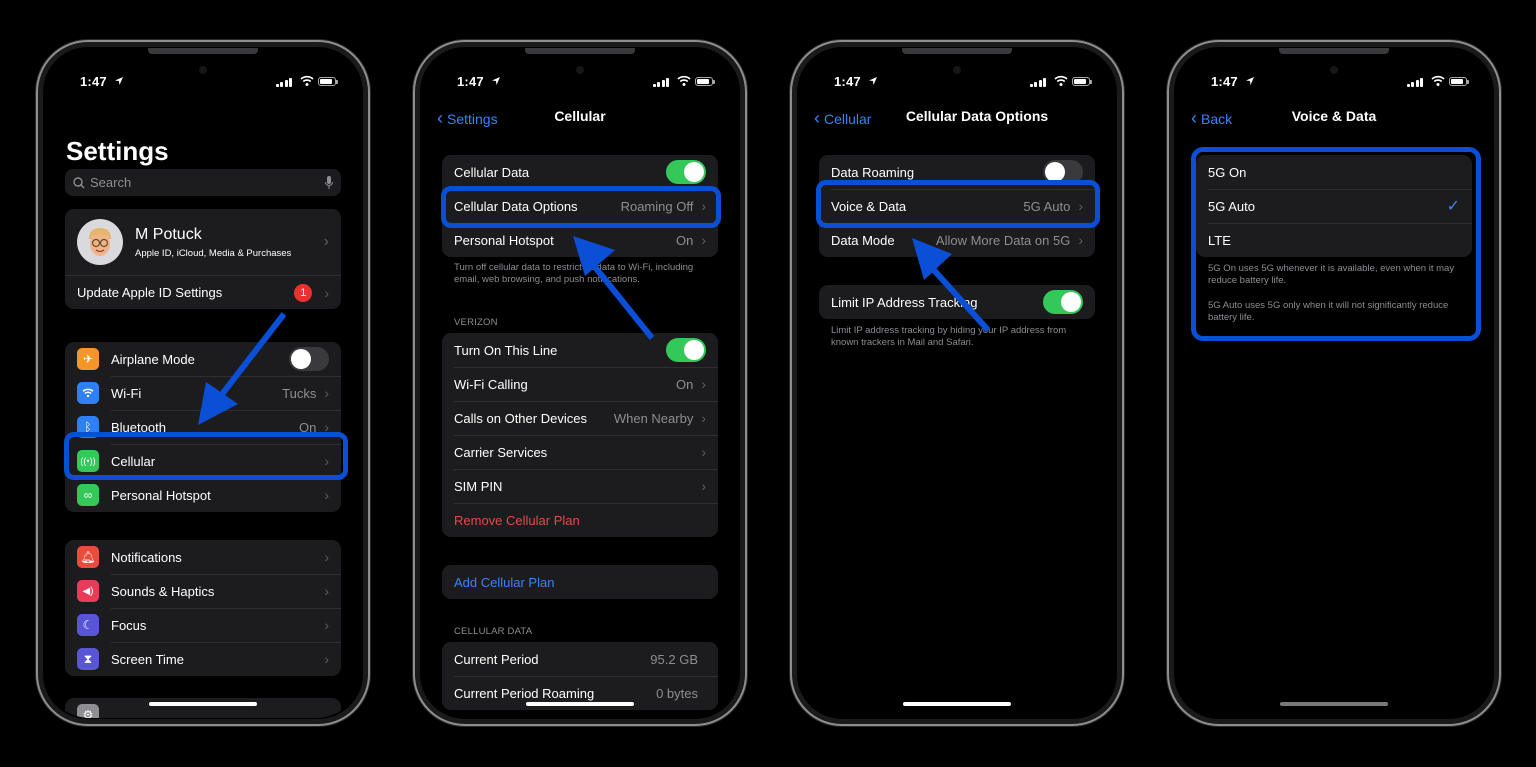 The width and height of the screenshot is (1536, 767). What do you see at coordinates (580, 582) in the screenshot?
I see `add-cellular-plan-button: Add Cellular Plan` at bounding box center [580, 582].